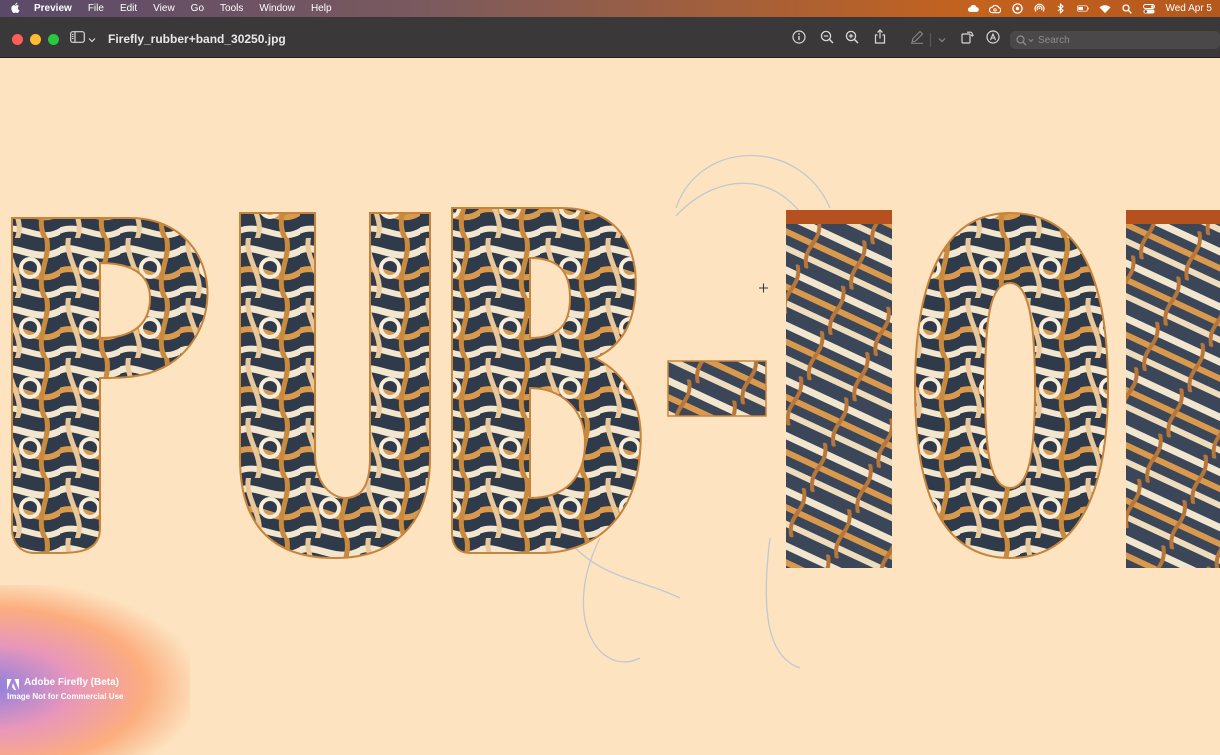 This screenshot has width=1220, height=755. Describe the element at coordinates (72, 682) in the screenshot. I see `watermark-title: Adobe Firefly (Beta)` at that location.